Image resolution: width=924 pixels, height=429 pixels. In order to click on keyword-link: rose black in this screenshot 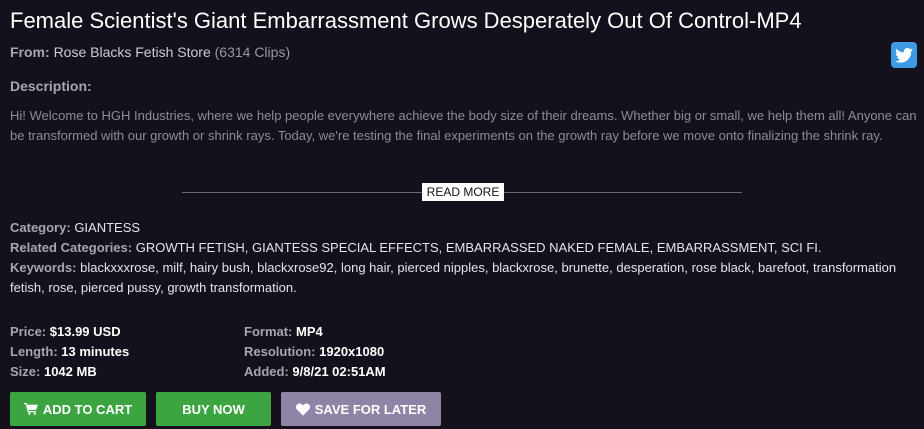, I will do `click(721, 267)`.